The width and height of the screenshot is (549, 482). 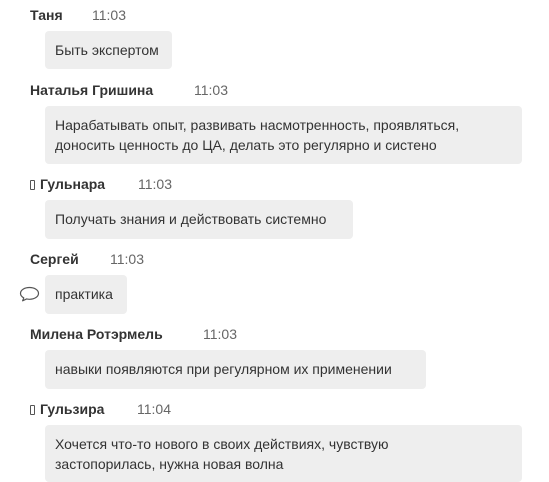 I want to click on author-name: Гульзира, so click(x=72, y=409).